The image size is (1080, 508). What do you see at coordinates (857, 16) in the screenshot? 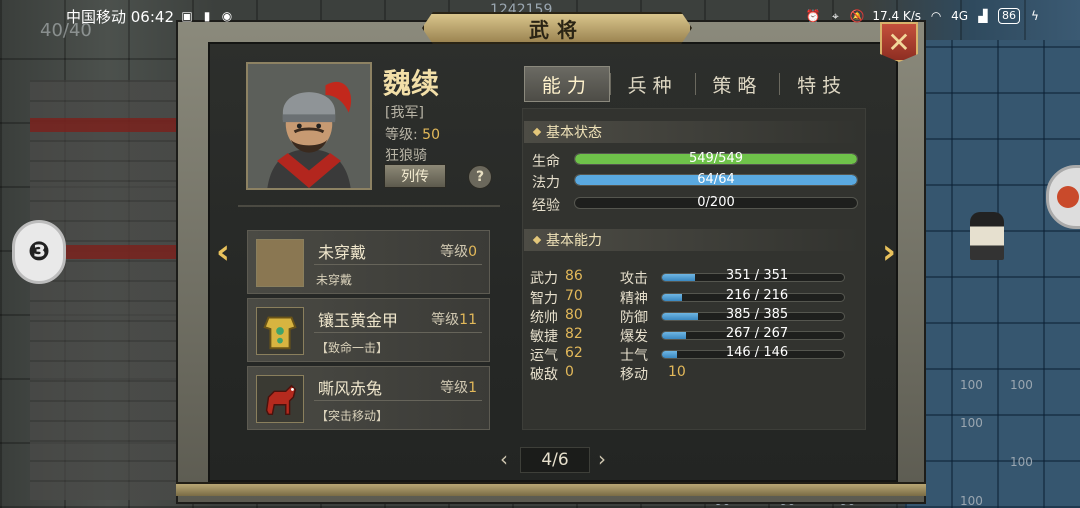
I see `mute-icon: 🔕` at bounding box center [857, 16].